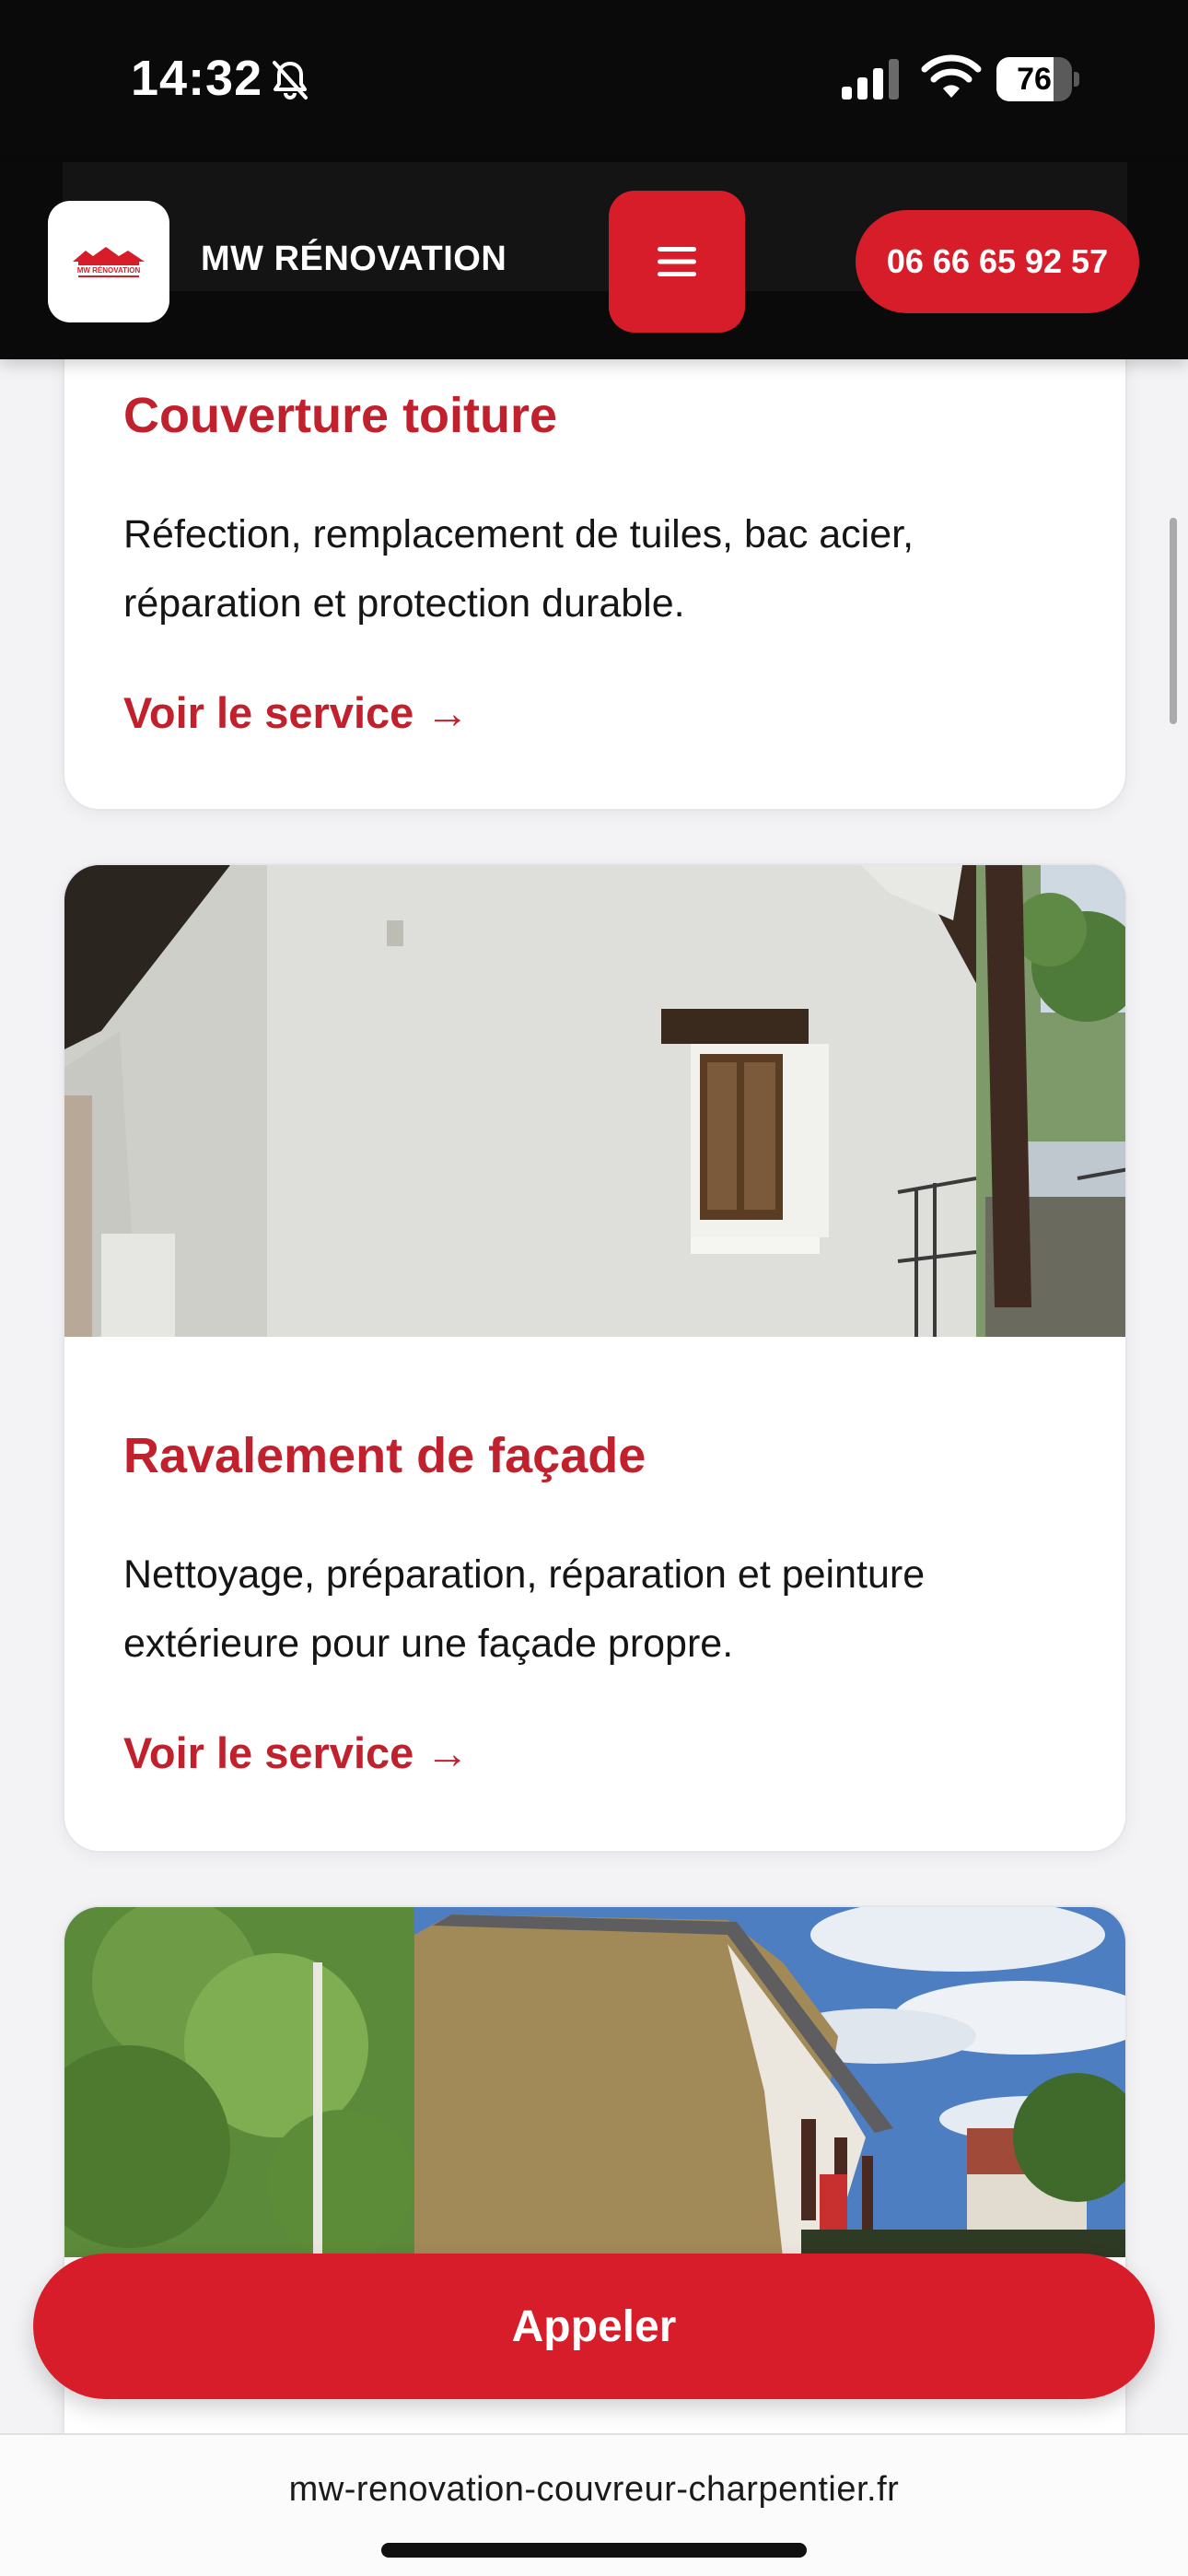 The height and width of the screenshot is (2576, 1188). What do you see at coordinates (1173, 621) in the screenshot?
I see `scrollbar` at bounding box center [1173, 621].